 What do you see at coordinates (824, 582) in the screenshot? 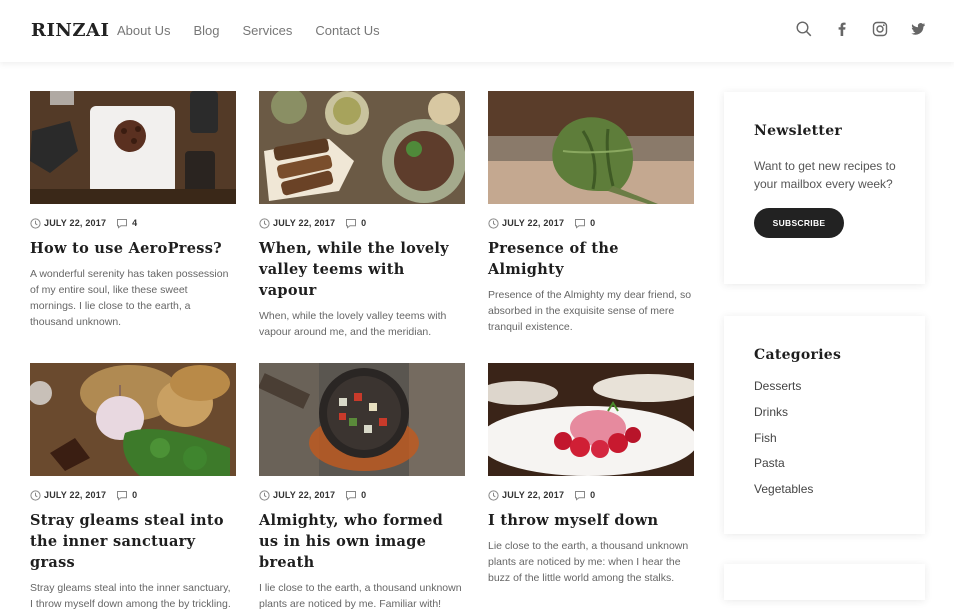
I see `third-widget` at bounding box center [824, 582].